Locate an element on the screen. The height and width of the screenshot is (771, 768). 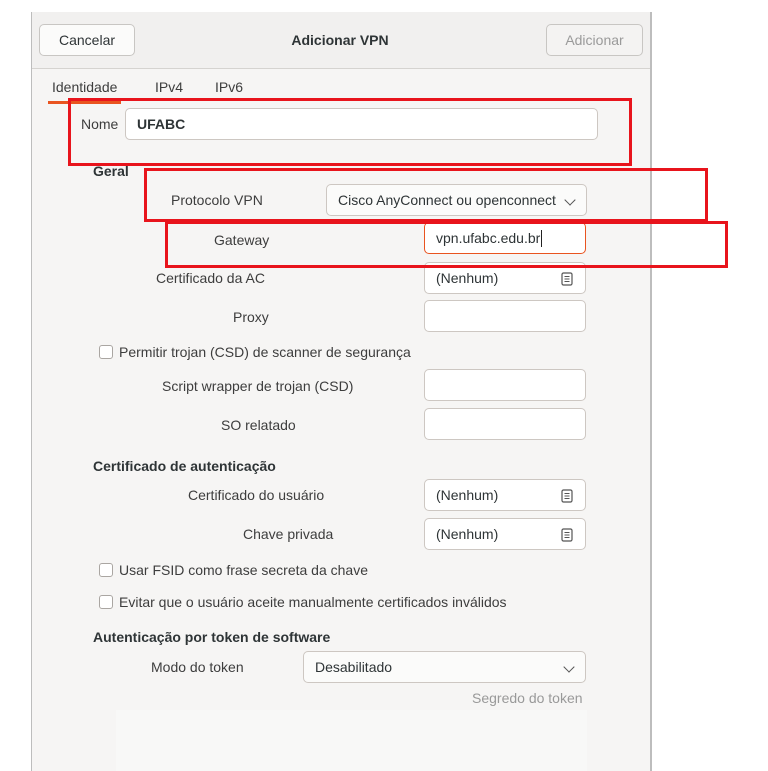
protocol-label: Protocolo VPN is located at coordinates (217, 200).